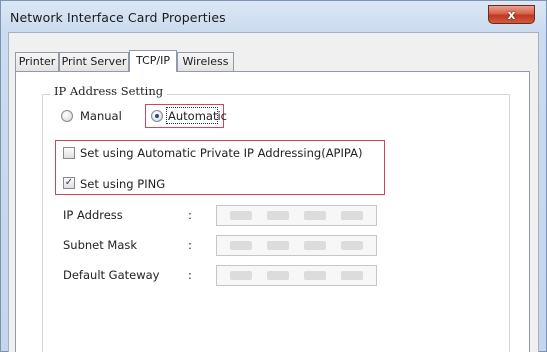  I want to click on ping-label: Set using PING, so click(122, 184).